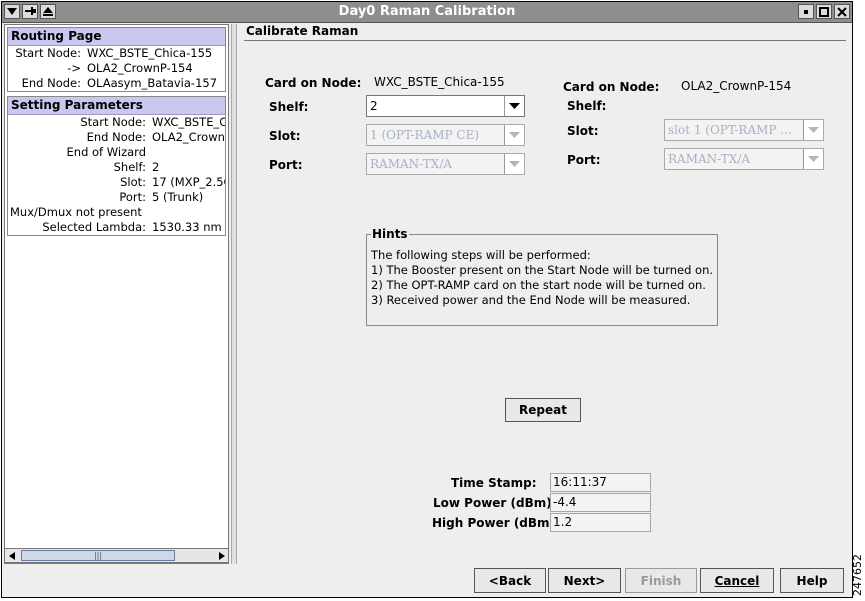 The height and width of the screenshot is (601, 865). What do you see at coordinates (156, 167) in the screenshot?
I see `param-value: 2` at bounding box center [156, 167].